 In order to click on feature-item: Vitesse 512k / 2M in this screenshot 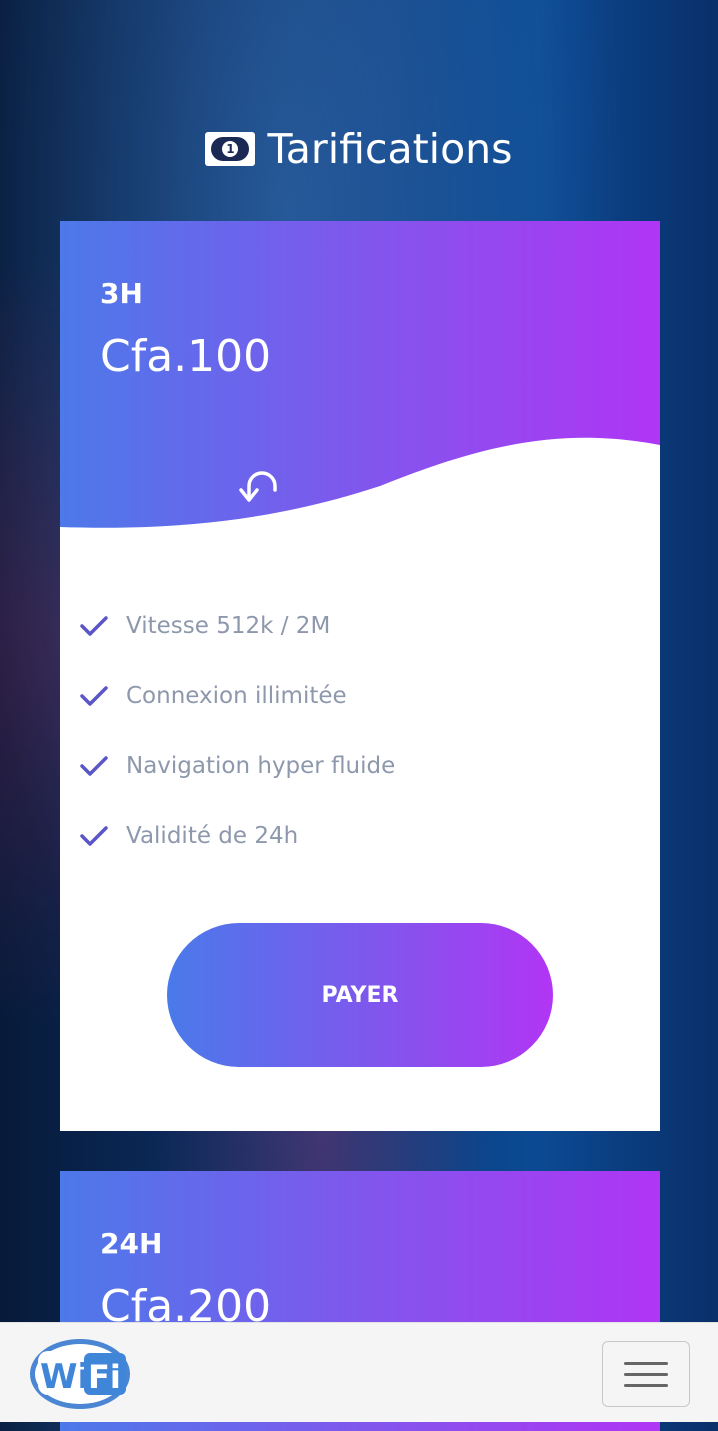, I will do `click(237, 626)`.